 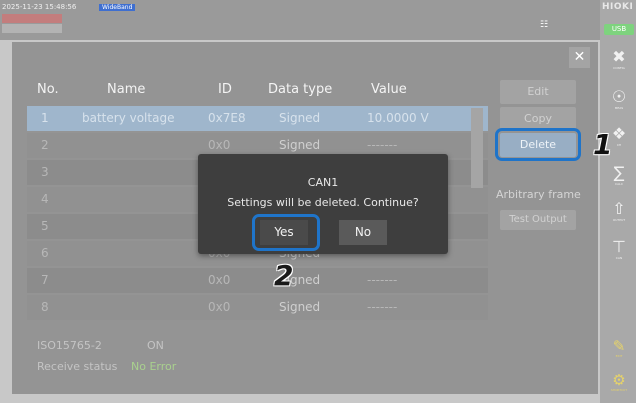 What do you see at coordinates (398, 118) in the screenshot?
I see `row-cell-value: 10.0000 V` at bounding box center [398, 118].